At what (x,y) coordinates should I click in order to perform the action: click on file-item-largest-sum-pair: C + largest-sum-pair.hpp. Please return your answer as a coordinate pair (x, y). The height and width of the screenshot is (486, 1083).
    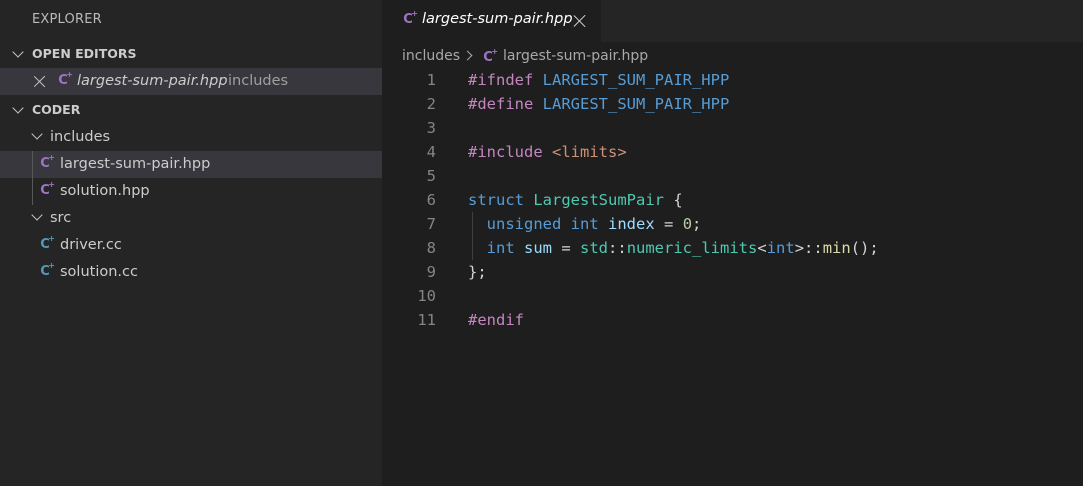
    Looking at the image, I should click on (191, 164).